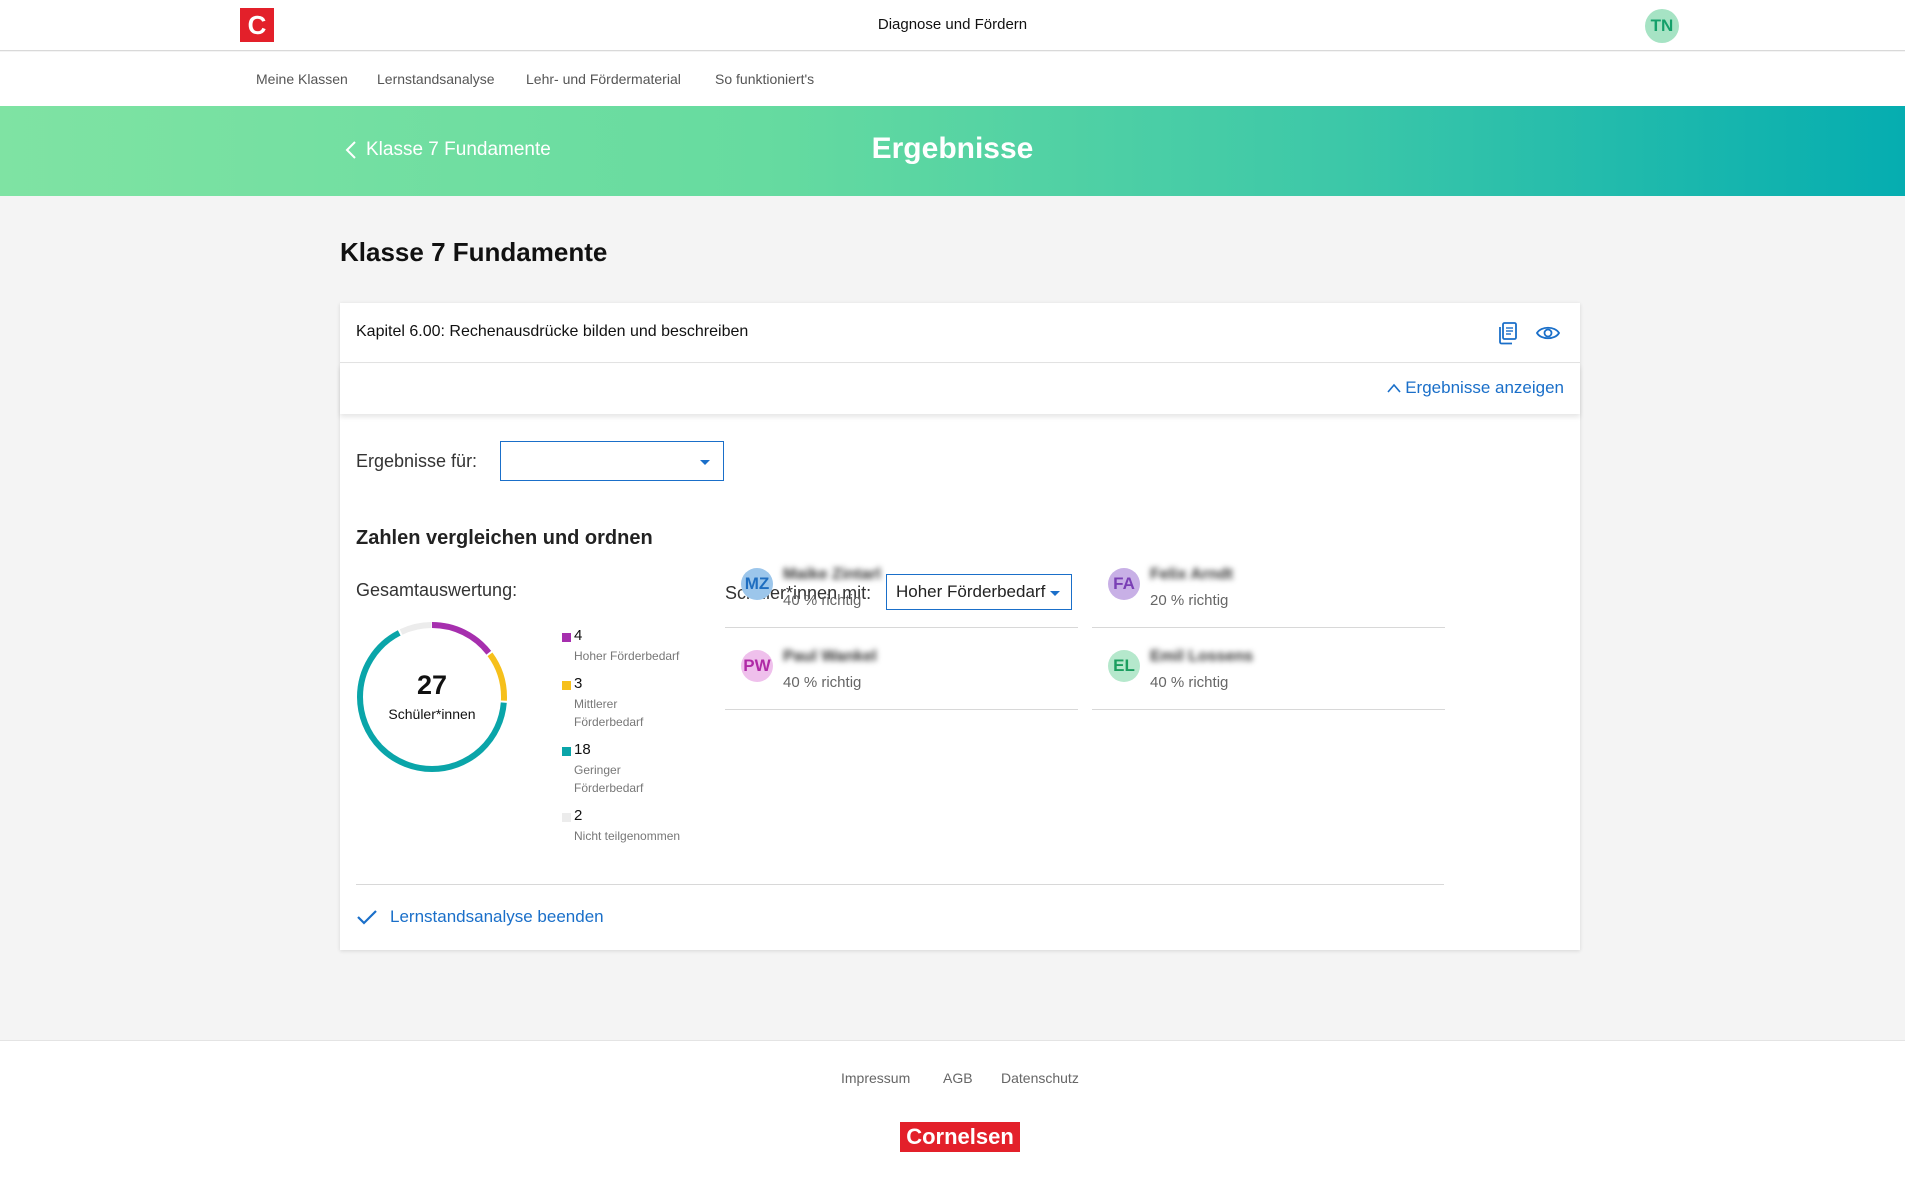 The width and height of the screenshot is (1905, 1186). Describe the element at coordinates (1202, 656) in the screenshot. I see `student-name: Emil Lossens` at that location.